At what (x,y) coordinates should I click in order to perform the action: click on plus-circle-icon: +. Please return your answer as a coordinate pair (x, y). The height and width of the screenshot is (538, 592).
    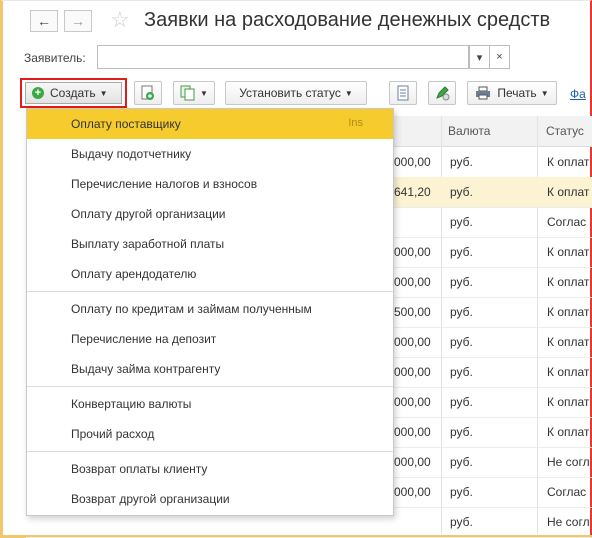
    Looking at the image, I should click on (38, 93).